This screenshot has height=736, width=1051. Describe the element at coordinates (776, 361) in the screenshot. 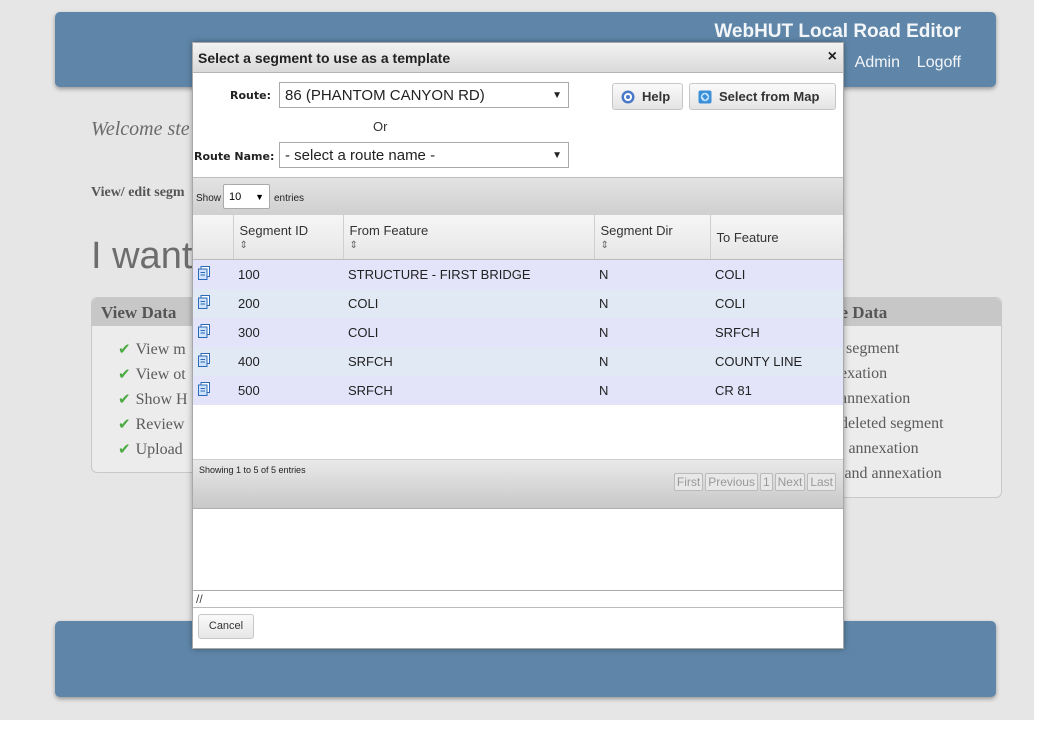

I see `to-feature-cell: COUNTY LINE` at that location.